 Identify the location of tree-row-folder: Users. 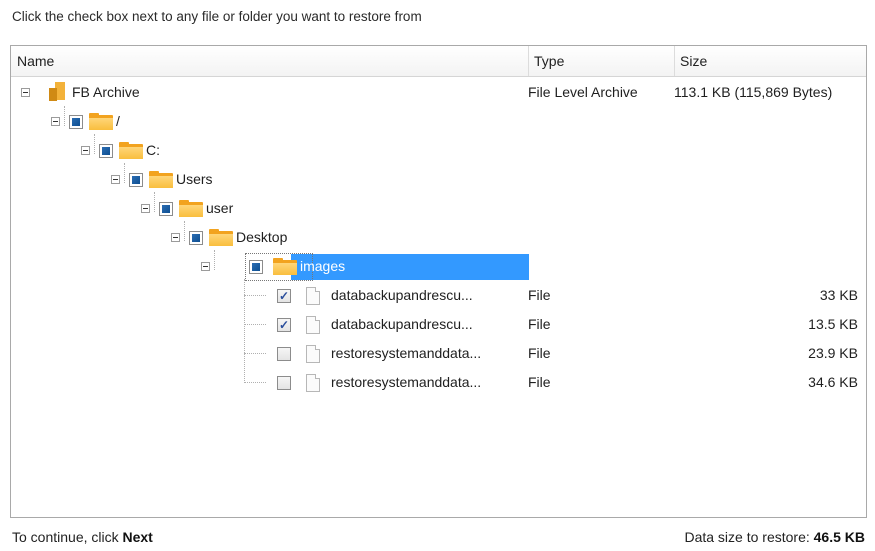
(438, 180).